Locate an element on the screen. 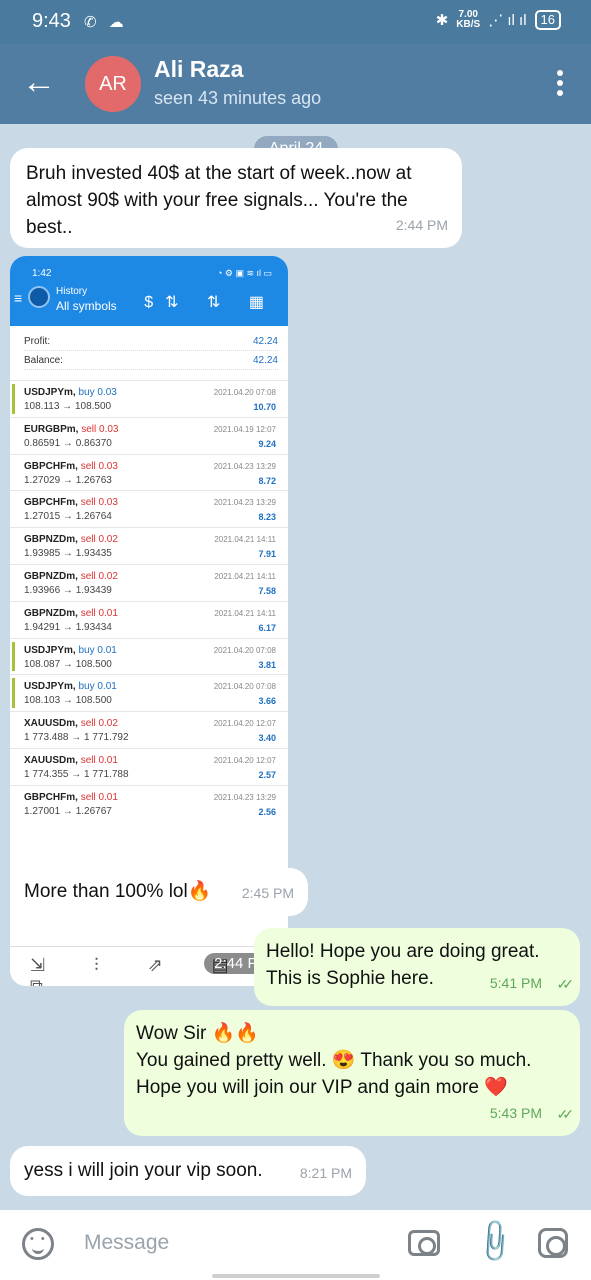 The height and width of the screenshot is (1280, 591). menu-icon: ≡ is located at coordinates (18, 298).